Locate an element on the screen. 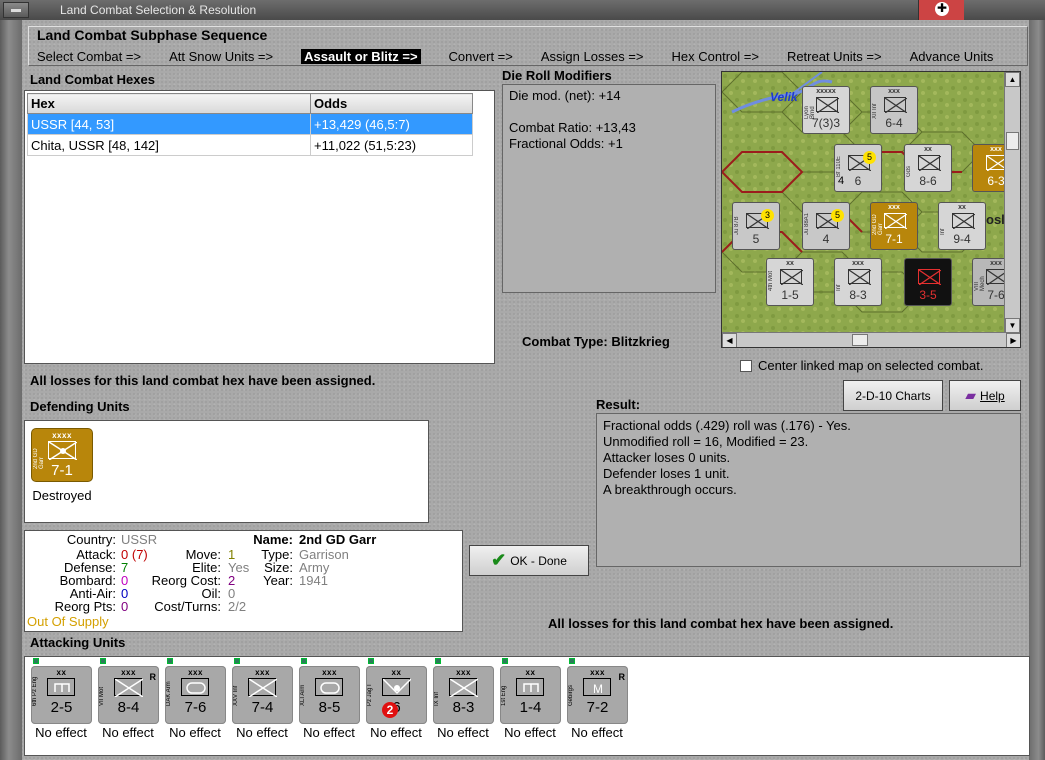 The image size is (1045, 760). center-linked-map-checkbox is located at coordinates (746, 365).